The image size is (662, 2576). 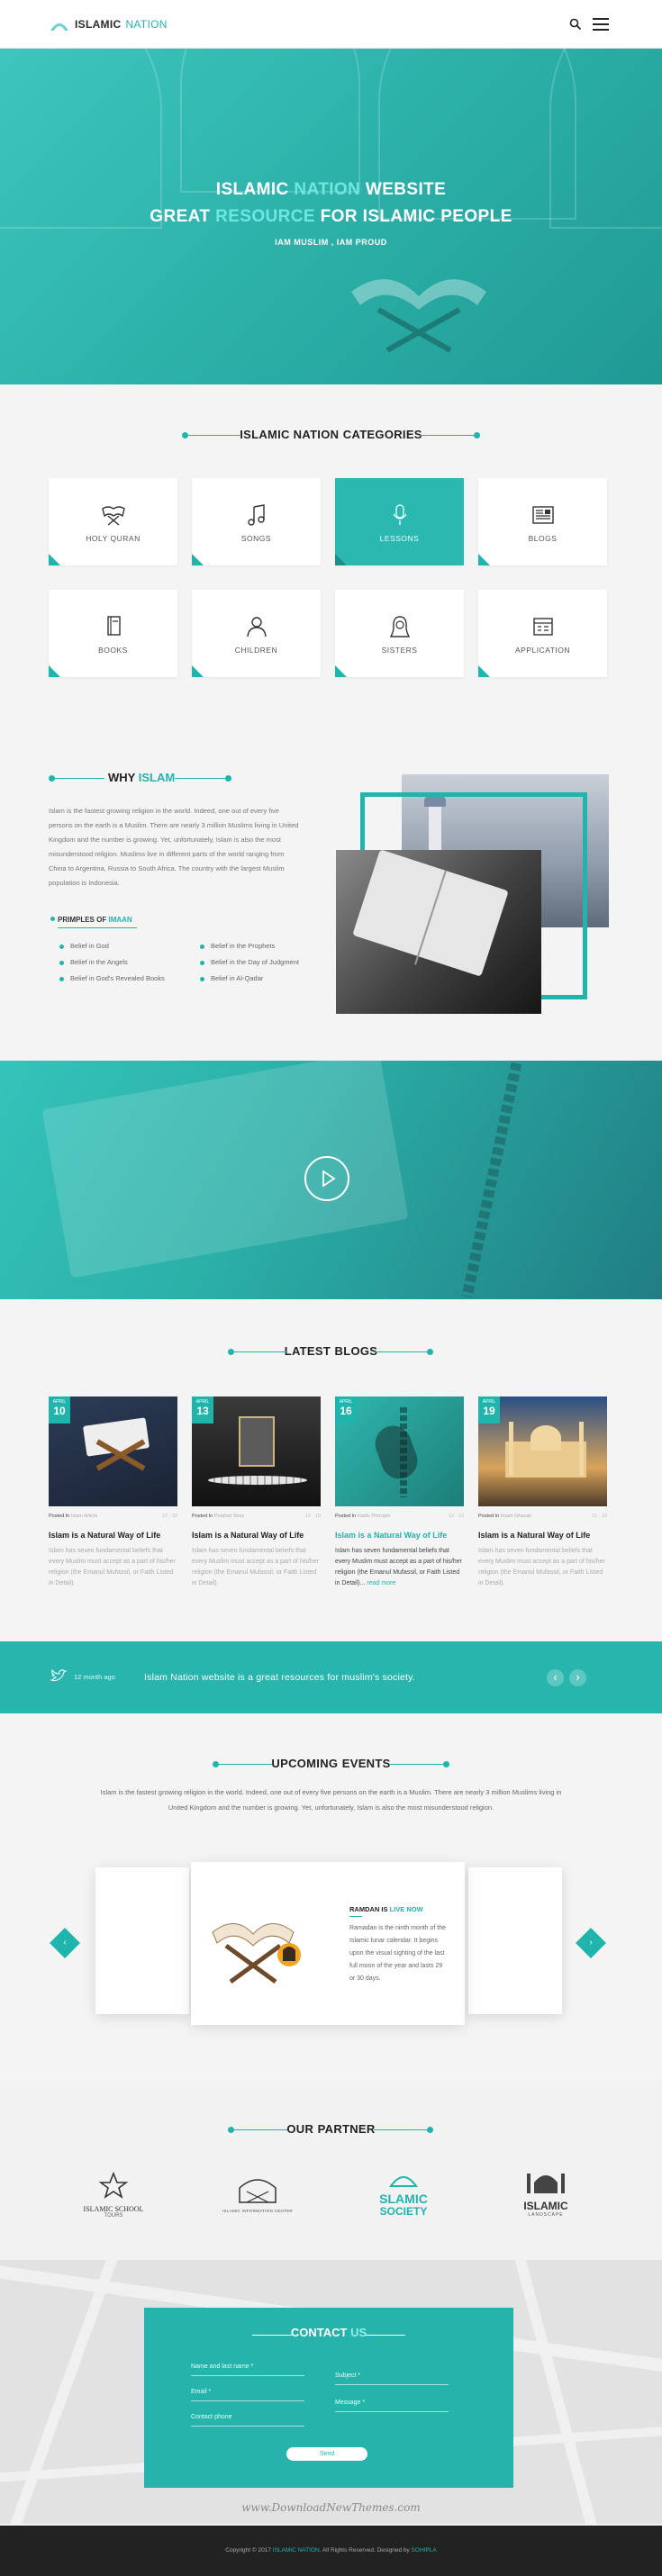 What do you see at coordinates (331, 2507) in the screenshot?
I see `watermark: www.DownloadNewThemes.com` at bounding box center [331, 2507].